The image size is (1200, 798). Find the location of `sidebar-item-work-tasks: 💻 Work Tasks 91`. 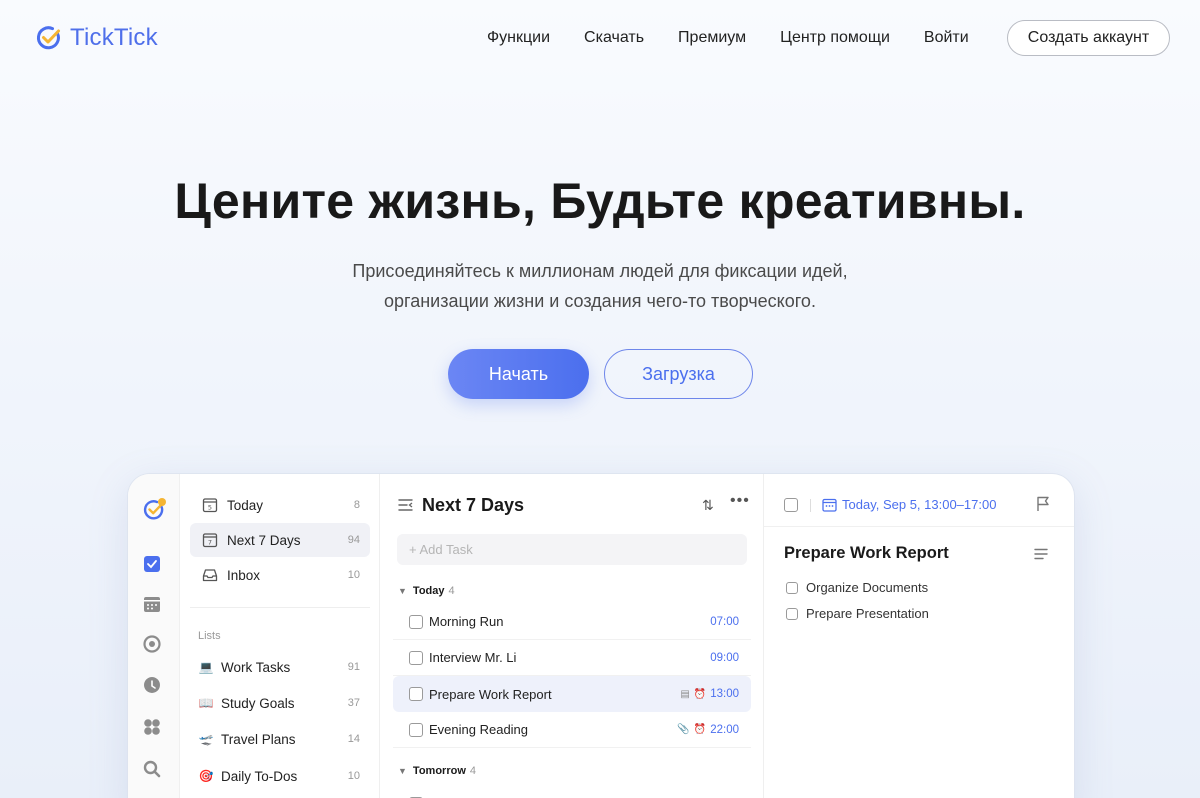

sidebar-item-work-tasks: 💻 Work Tasks 91 is located at coordinates (280, 667).